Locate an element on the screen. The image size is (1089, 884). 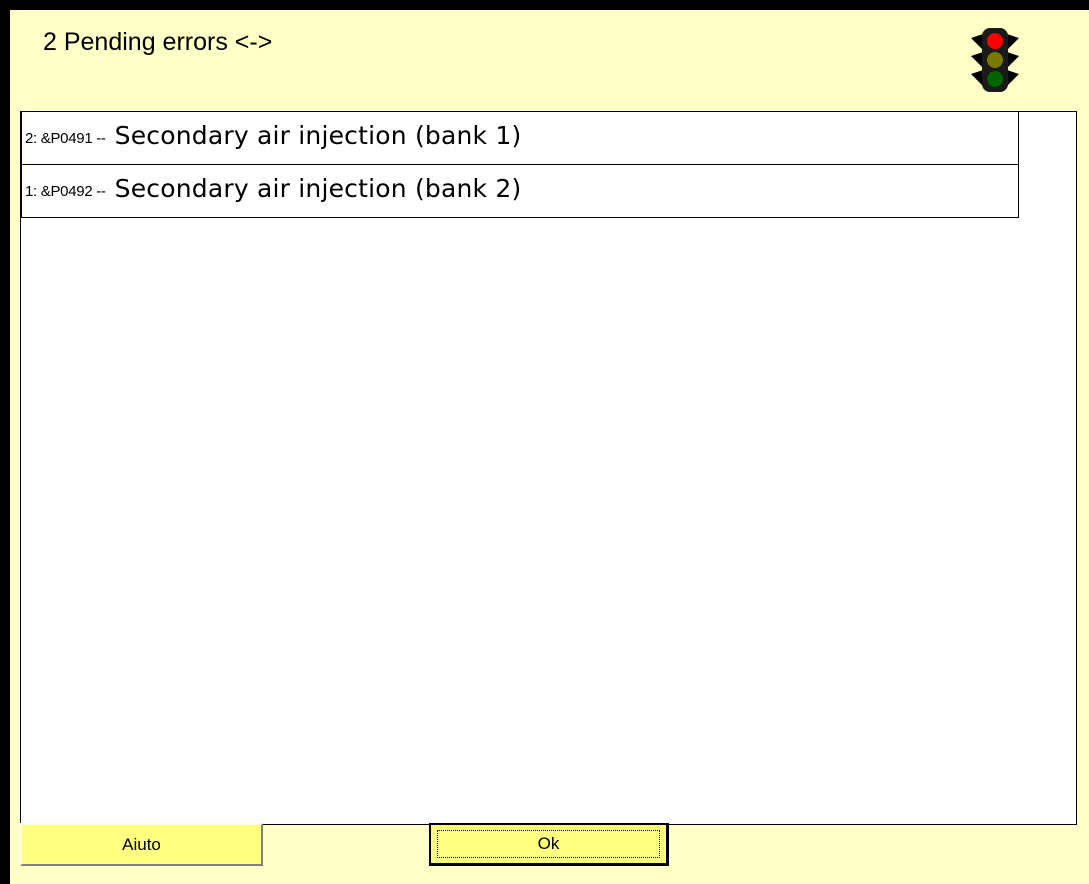
help-button-label: Aiuto is located at coordinates (141, 844).